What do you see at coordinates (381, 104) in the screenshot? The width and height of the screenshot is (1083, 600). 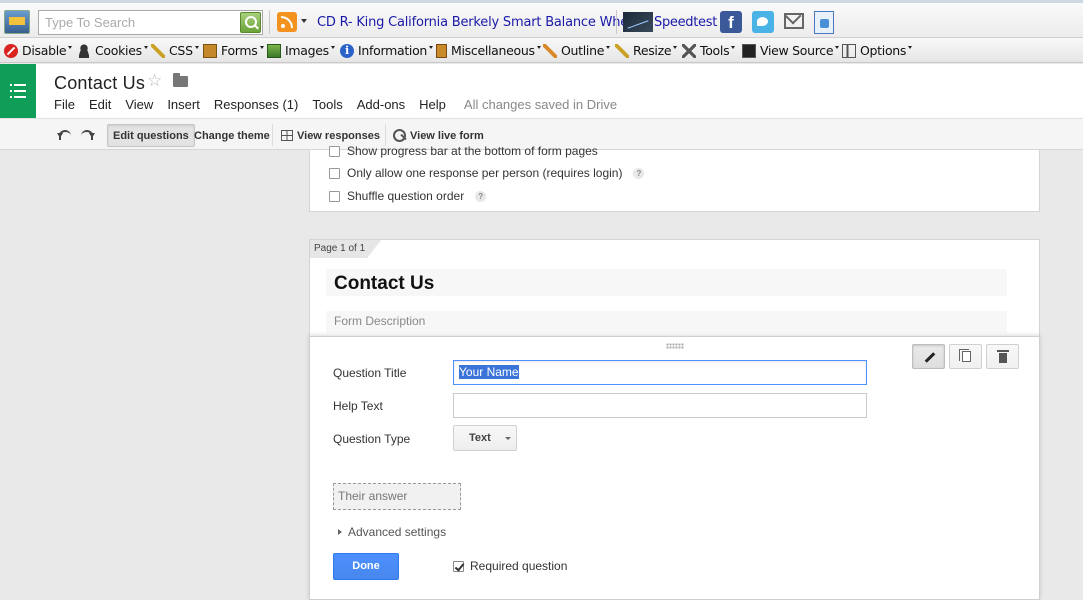 I see `menu-add-ons: Add-ons` at bounding box center [381, 104].